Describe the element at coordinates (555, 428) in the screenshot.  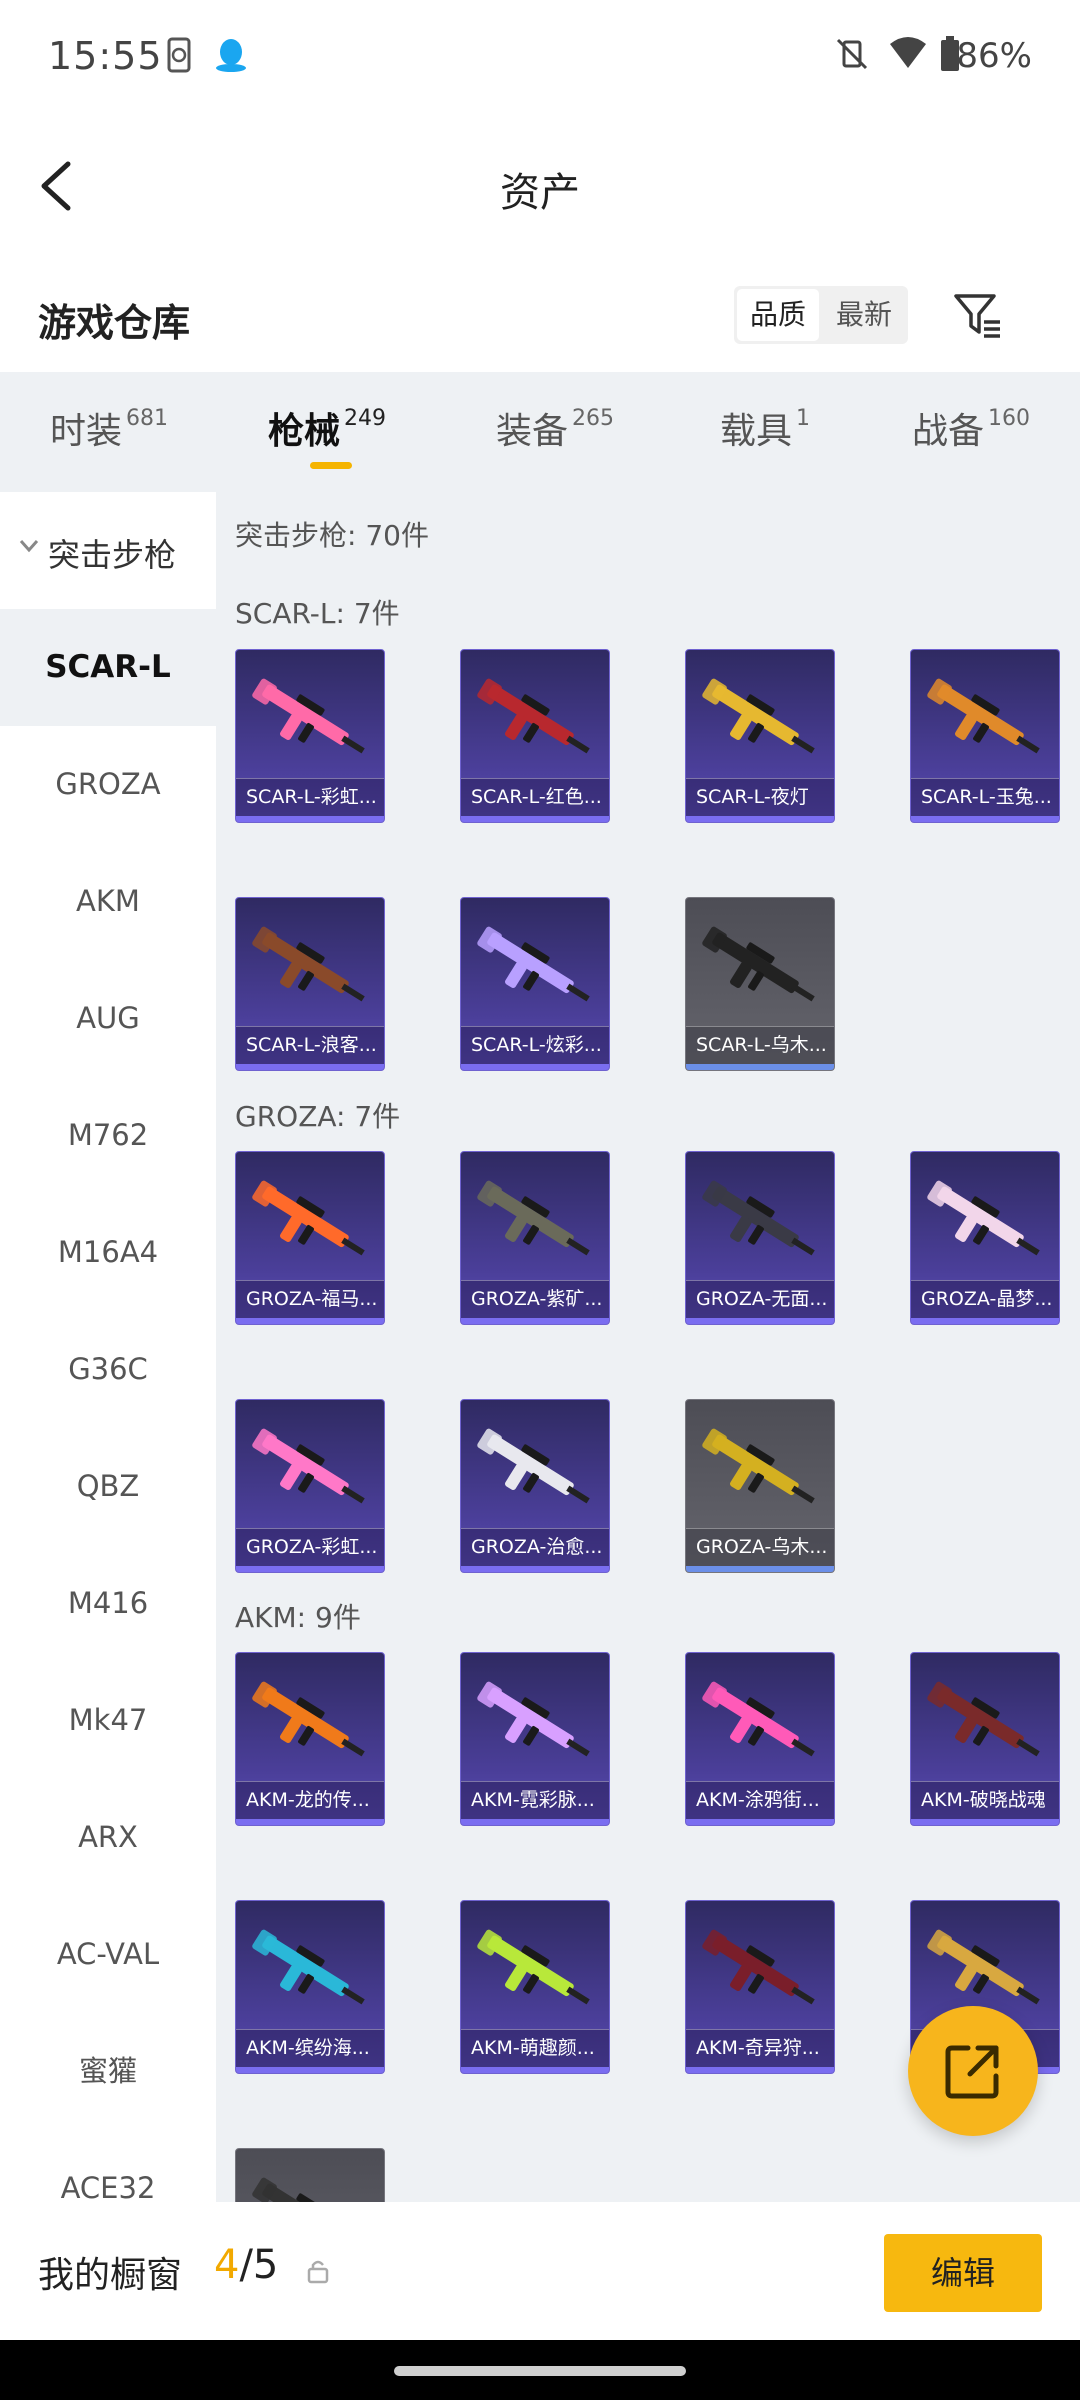
I see `tab-equipment: 装备 265` at that location.